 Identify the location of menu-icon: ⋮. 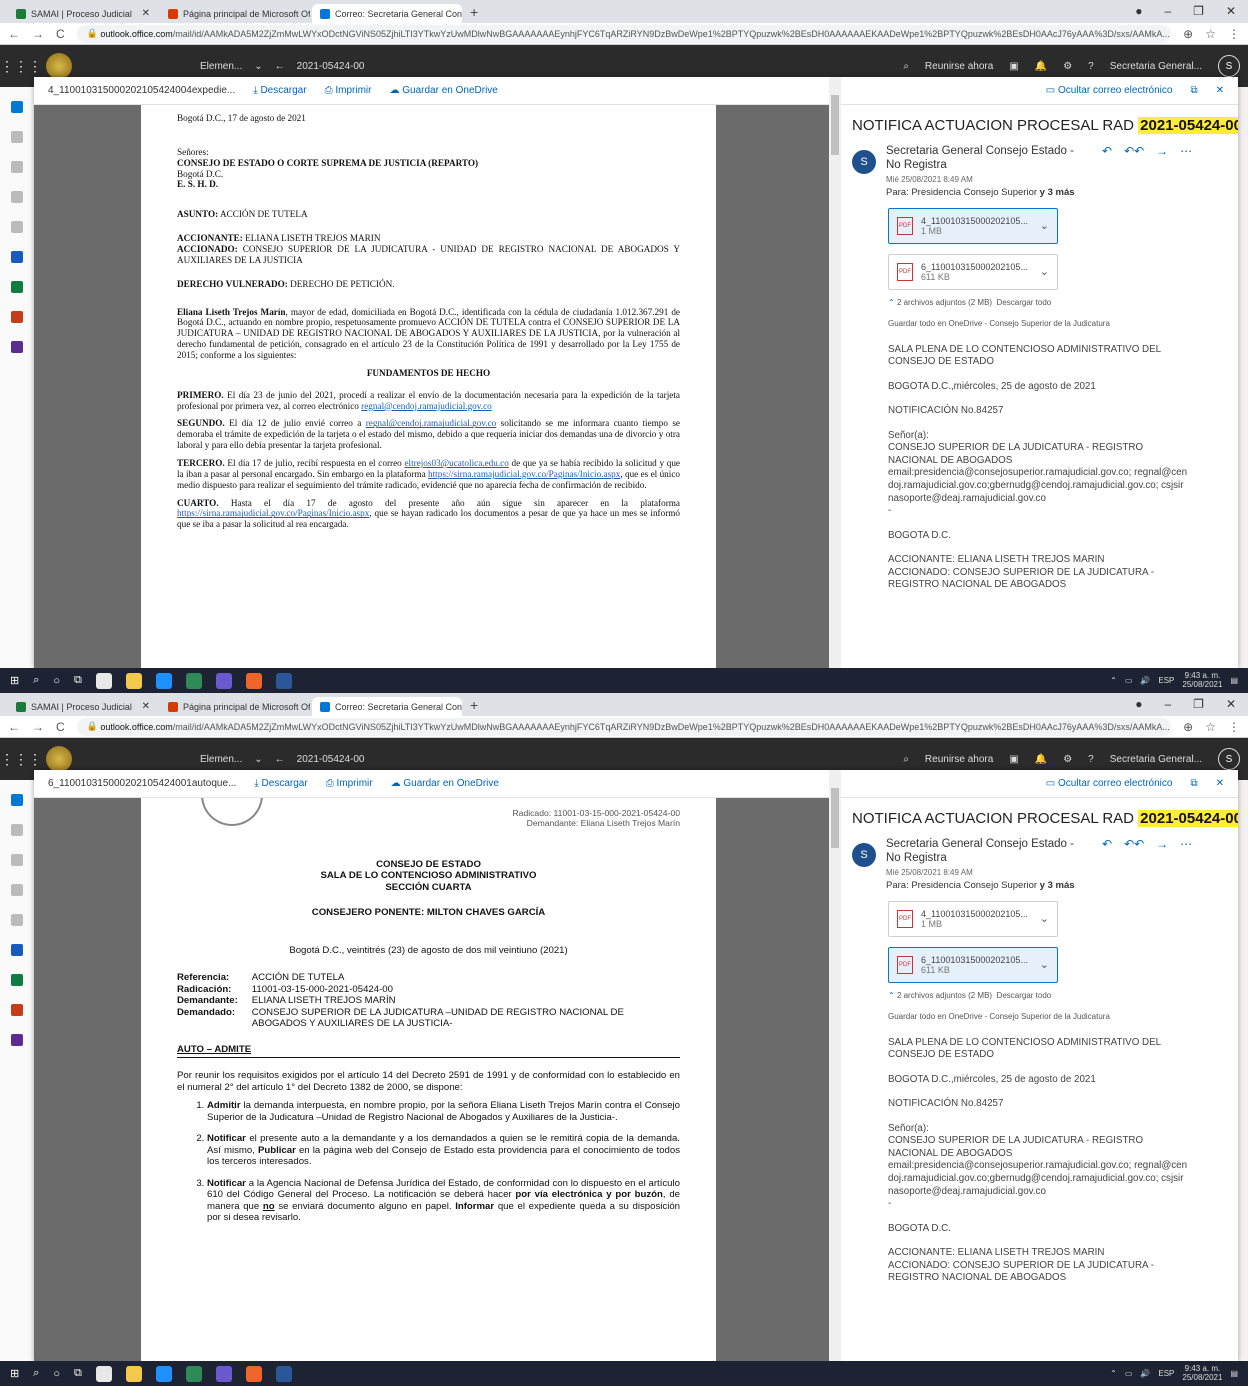
(1234, 727).